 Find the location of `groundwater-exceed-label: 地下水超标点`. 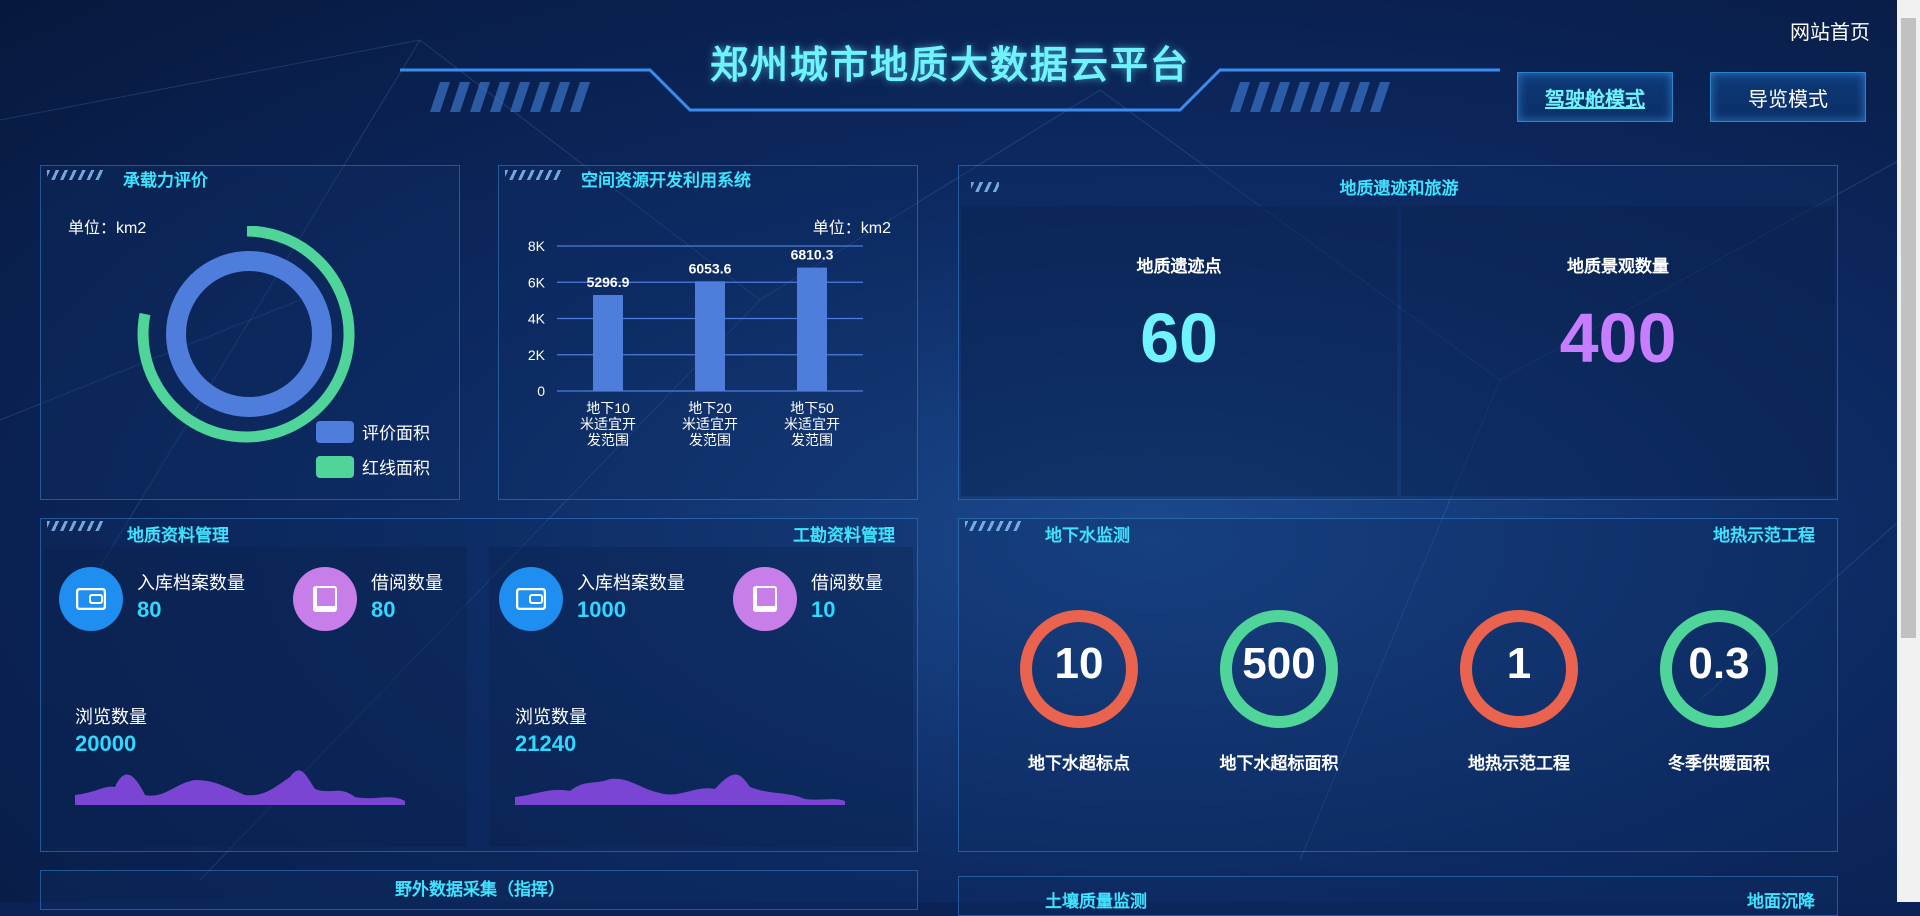

groundwater-exceed-label: 地下水超标点 is located at coordinates (1079, 763).